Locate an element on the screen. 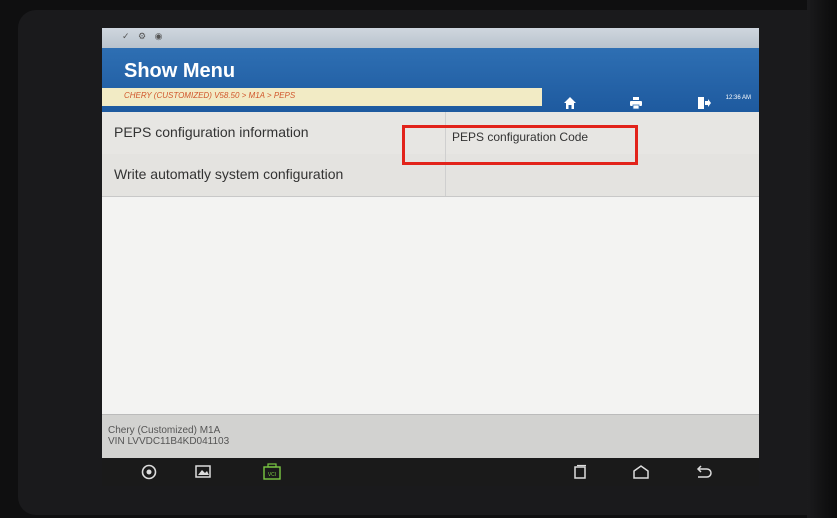 This screenshot has height=518, width=837. vci-icon: VCI is located at coordinates (272, 471).